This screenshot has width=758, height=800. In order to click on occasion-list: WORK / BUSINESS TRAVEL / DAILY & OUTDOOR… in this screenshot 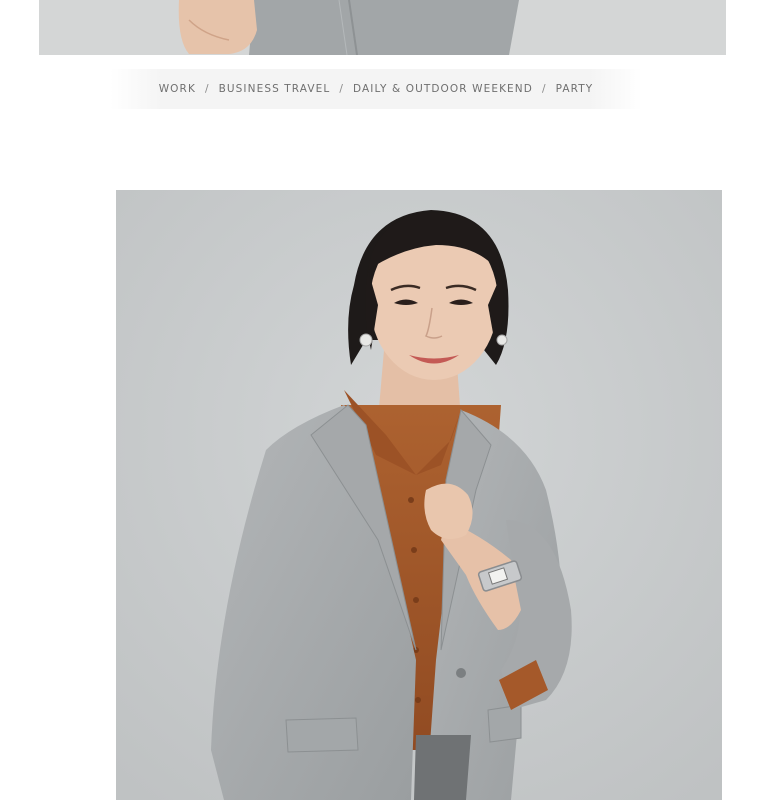, I will do `click(376, 89)`.